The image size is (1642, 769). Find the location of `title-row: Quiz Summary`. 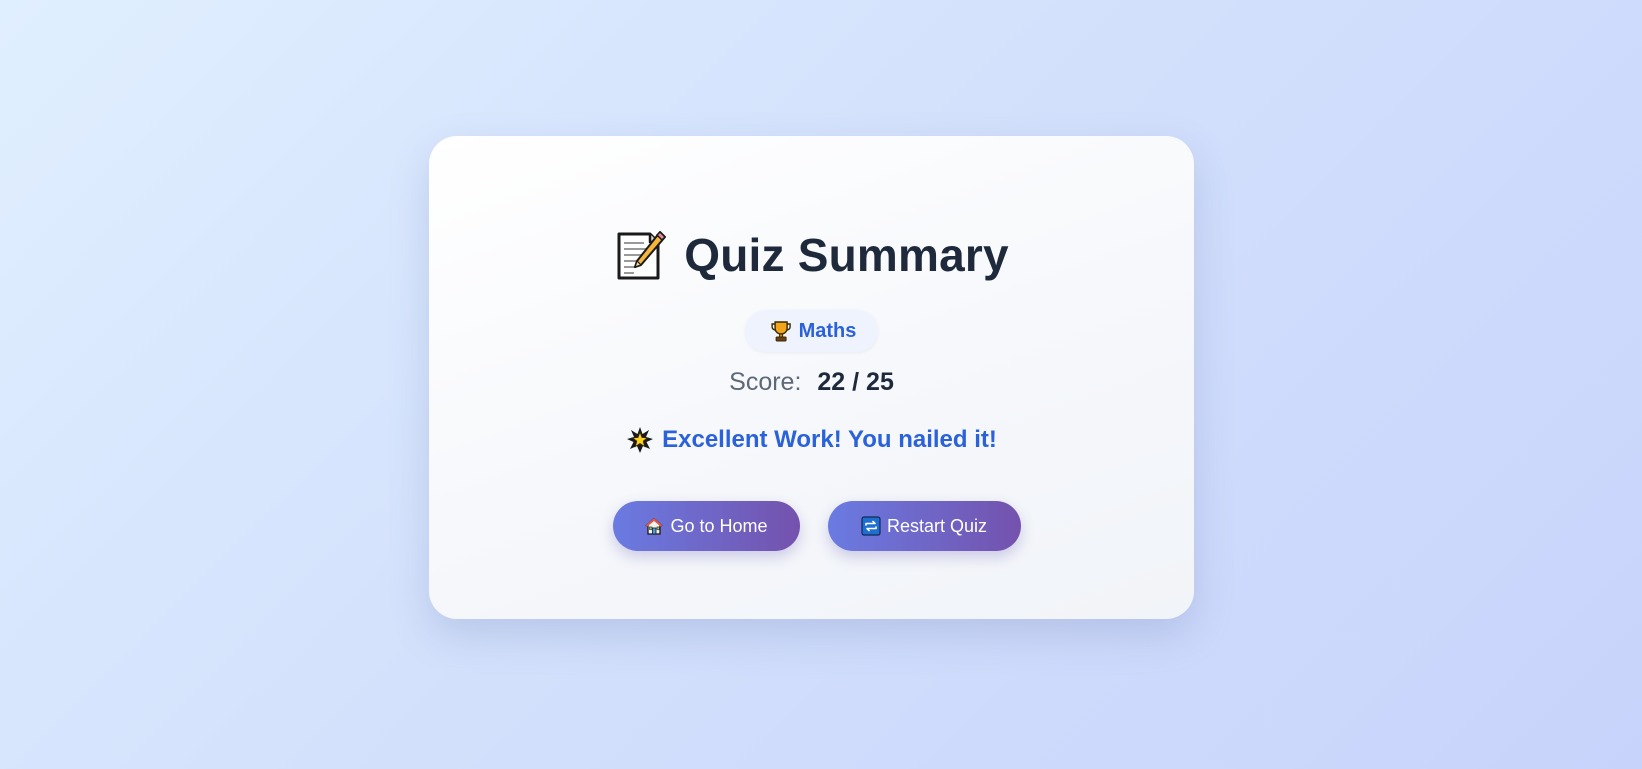

title-row: Quiz Summary is located at coordinates (811, 255).